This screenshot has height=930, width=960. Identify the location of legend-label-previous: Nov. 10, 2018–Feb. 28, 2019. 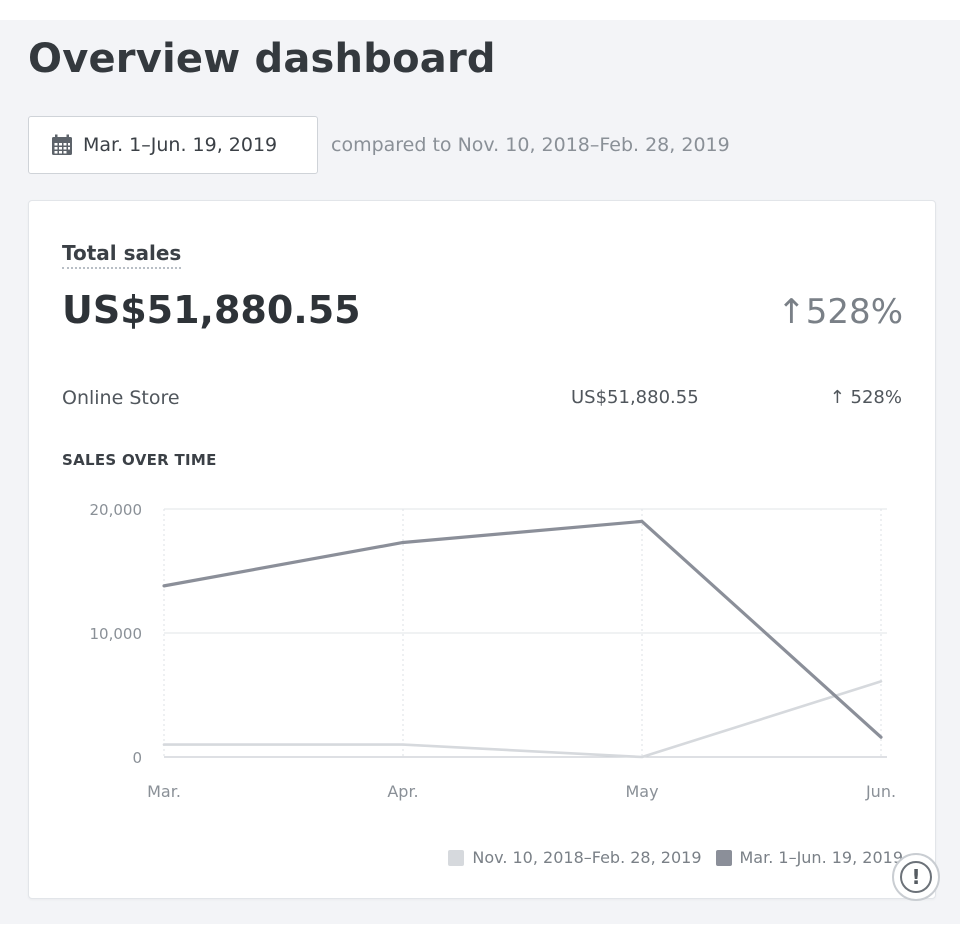
(587, 857).